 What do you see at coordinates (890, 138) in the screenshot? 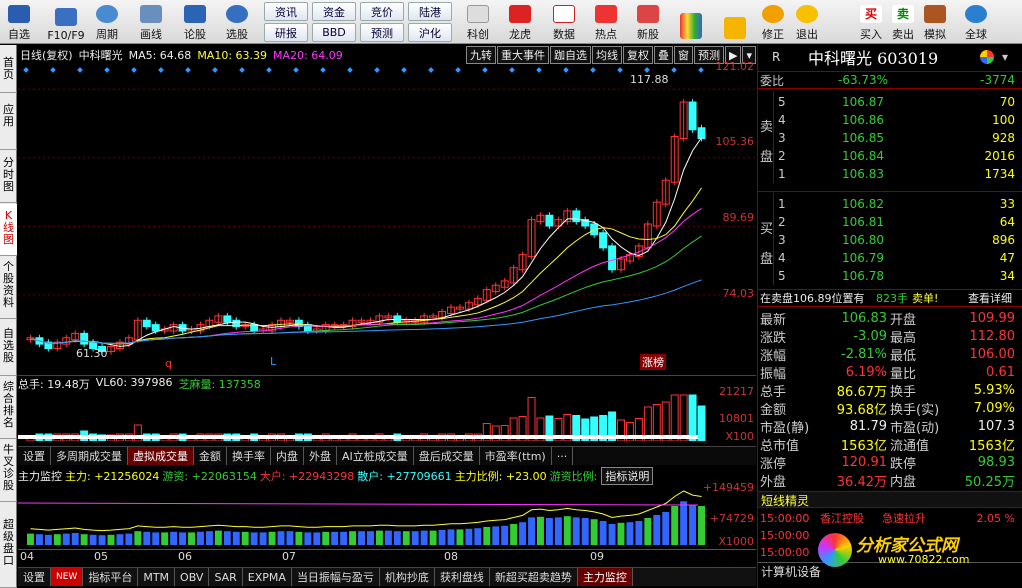
I see `sell-level-3: 3 106.85 928` at bounding box center [890, 138].